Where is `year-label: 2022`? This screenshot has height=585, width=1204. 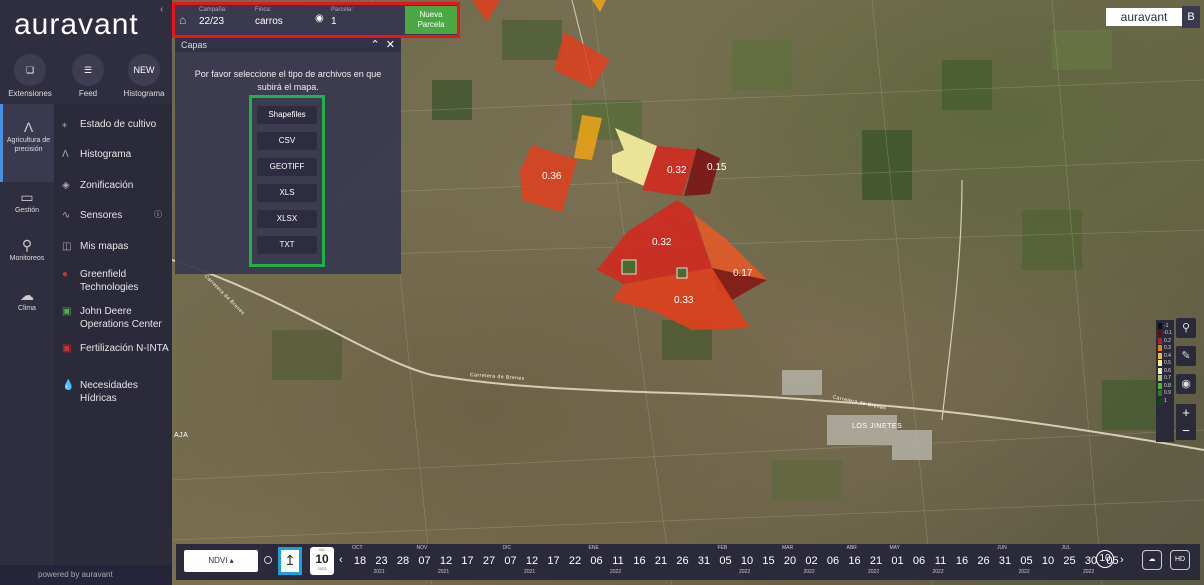 year-label: 2022 is located at coordinates (874, 572).